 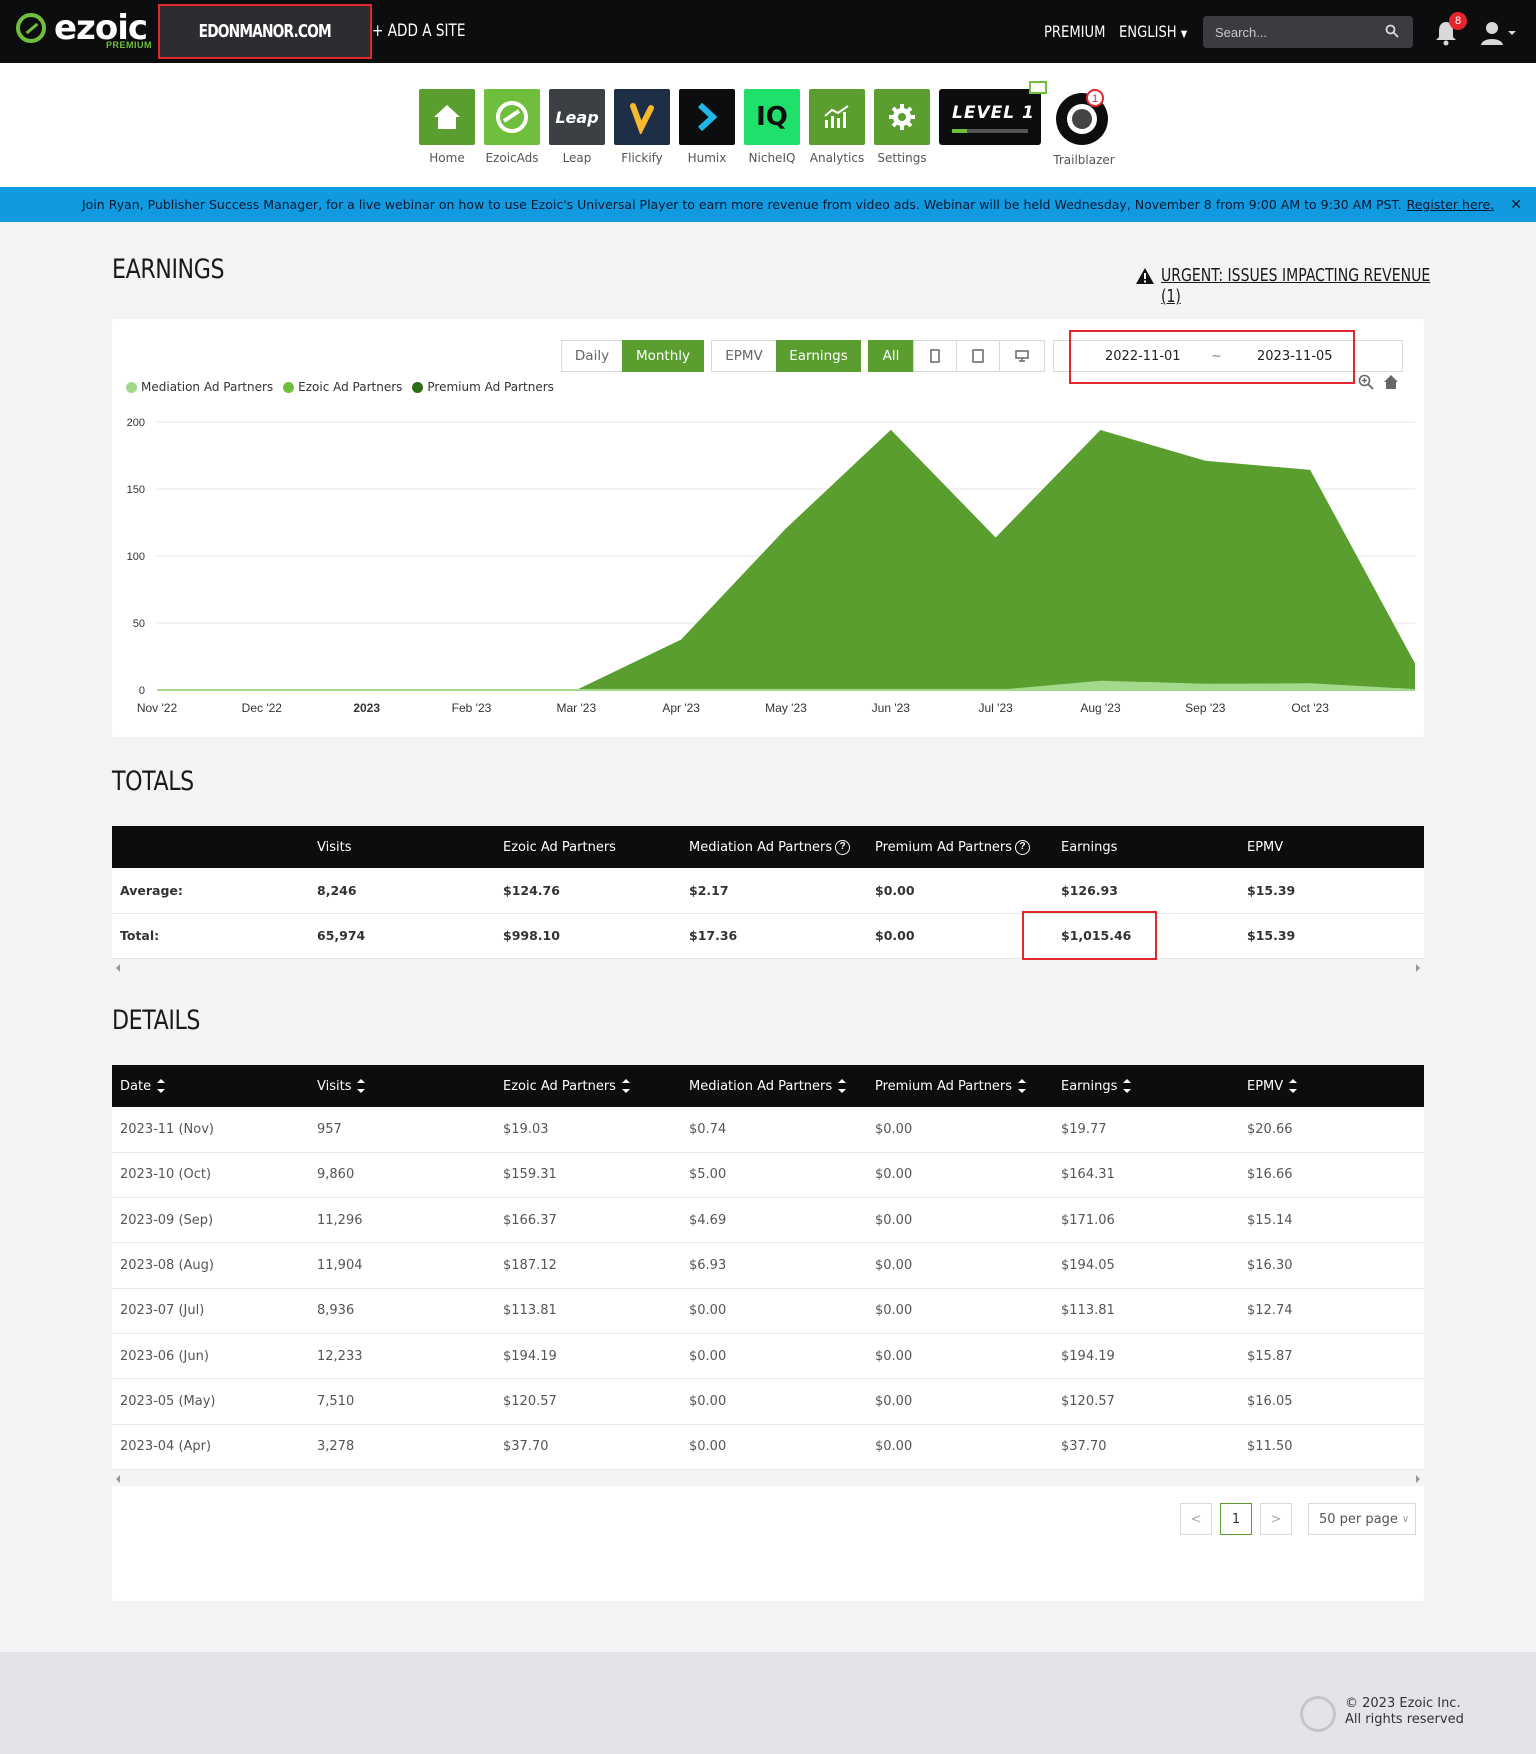 What do you see at coordinates (663, 356) in the screenshot?
I see `monthly-button: Monthly` at bounding box center [663, 356].